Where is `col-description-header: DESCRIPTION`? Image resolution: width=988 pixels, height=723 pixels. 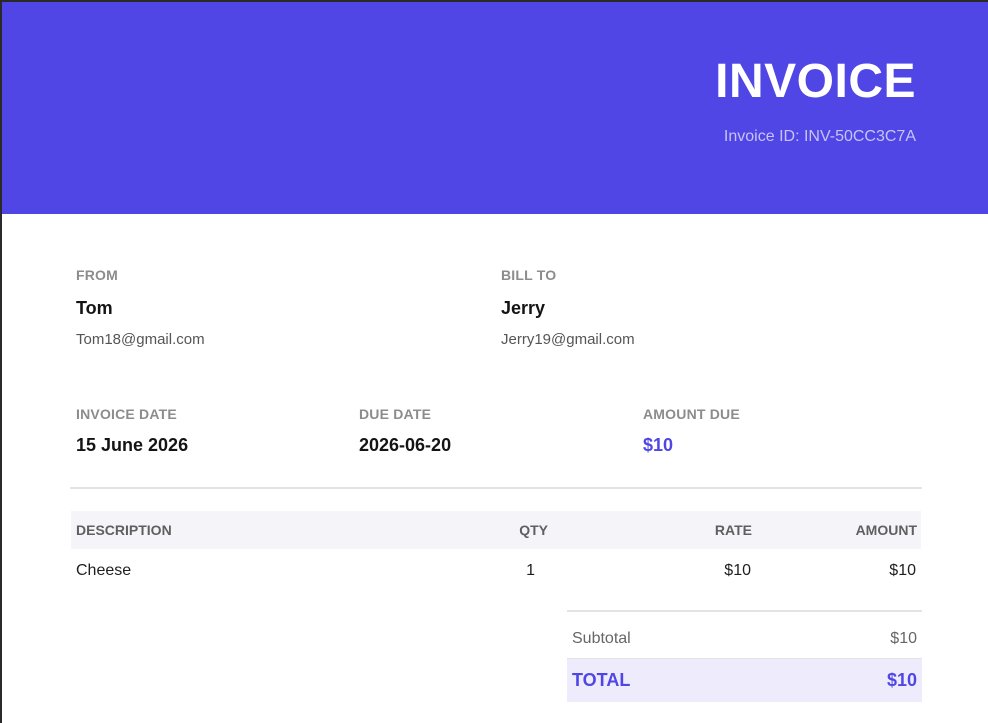
col-description-header: DESCRIPTION is located at coordinates (124, 530).